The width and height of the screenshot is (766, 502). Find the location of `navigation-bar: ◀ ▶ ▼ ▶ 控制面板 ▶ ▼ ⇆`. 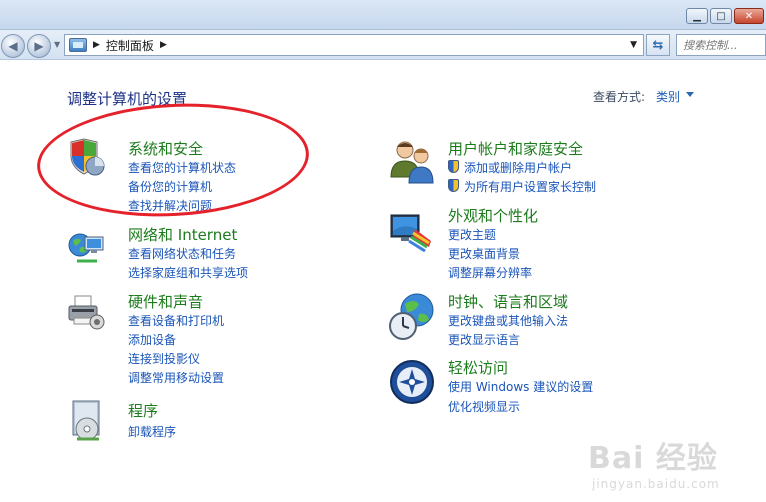

navigation-bar: ◀ ▶ ▼ ▶ 控制面板 ▶ ▼ ⇆ is located at coordinates (383, 45).